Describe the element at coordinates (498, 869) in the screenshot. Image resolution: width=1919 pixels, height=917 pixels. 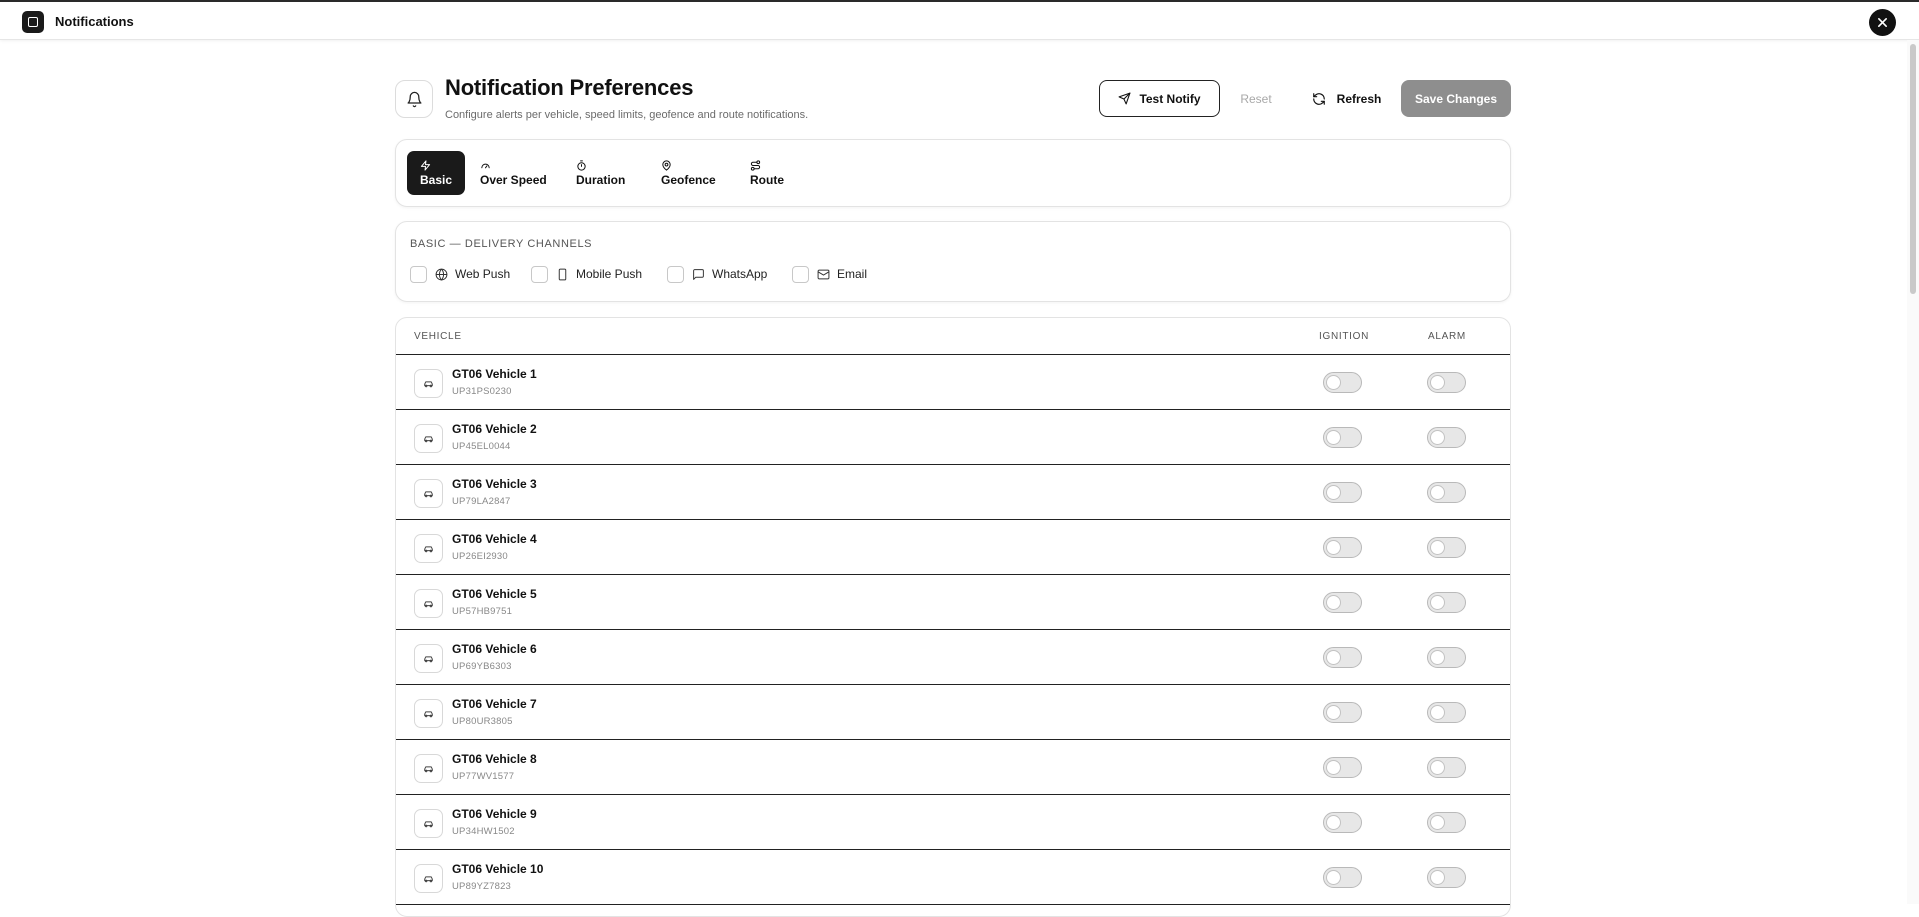
I see `vehicle-name: GT06 Vehicle 10` at that location.